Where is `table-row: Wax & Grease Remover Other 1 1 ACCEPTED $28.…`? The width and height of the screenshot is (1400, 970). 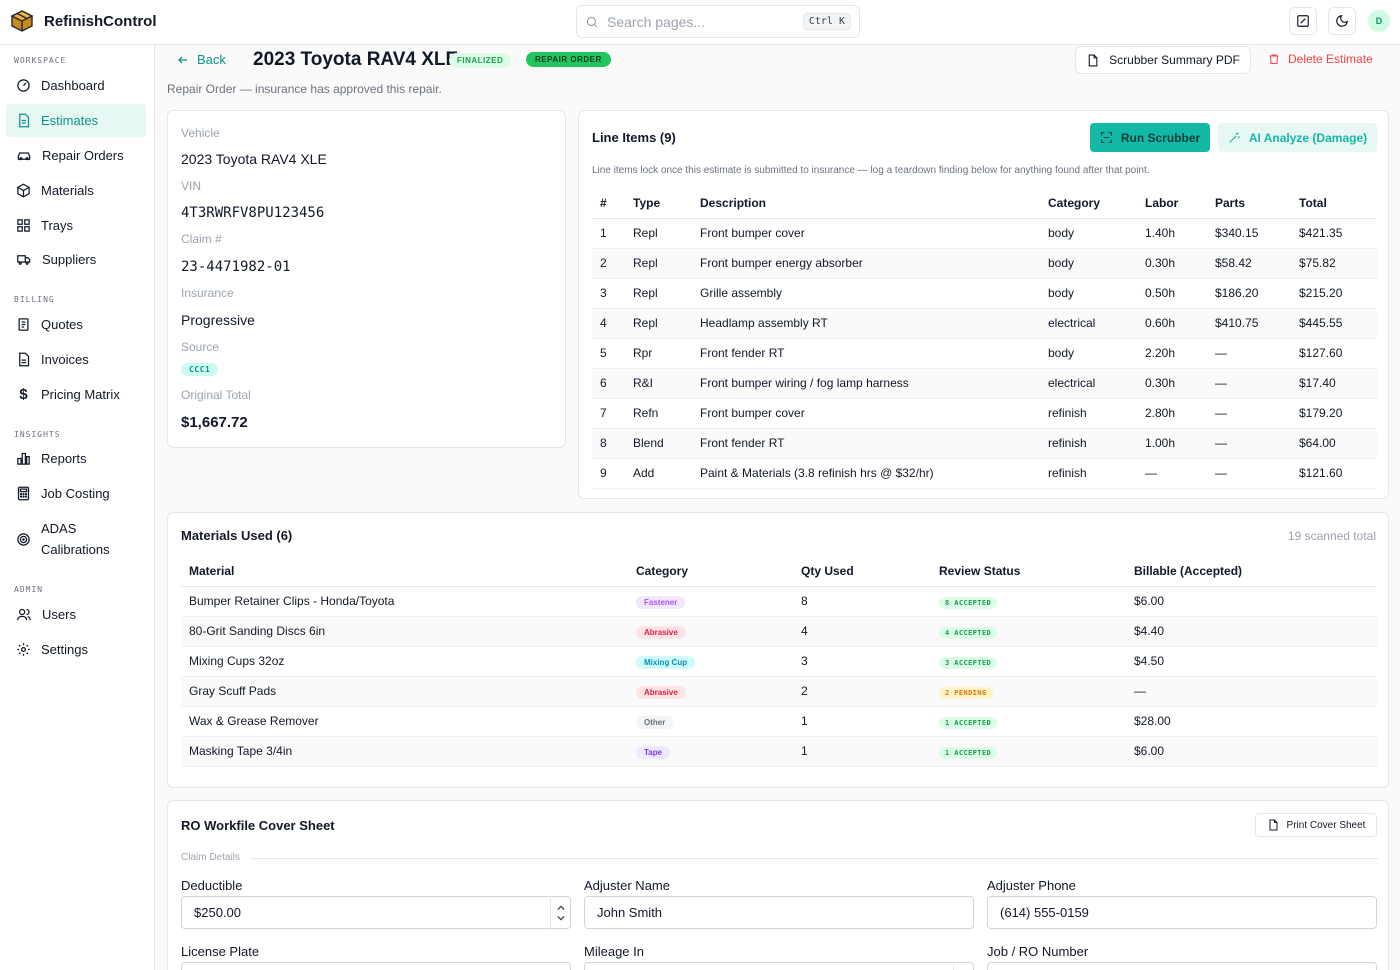 table-row: Wax & Grease Remover Other 1 1 ACCEPTED $28.… is located at coordinates (779, 721).